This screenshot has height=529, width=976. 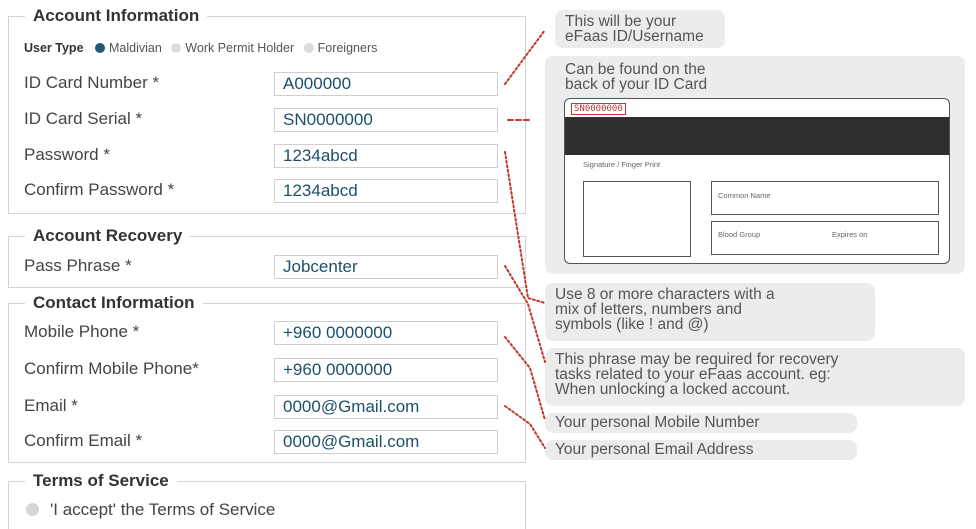 I want to click on connector-mobile-hint, so click(x=525, y=378).